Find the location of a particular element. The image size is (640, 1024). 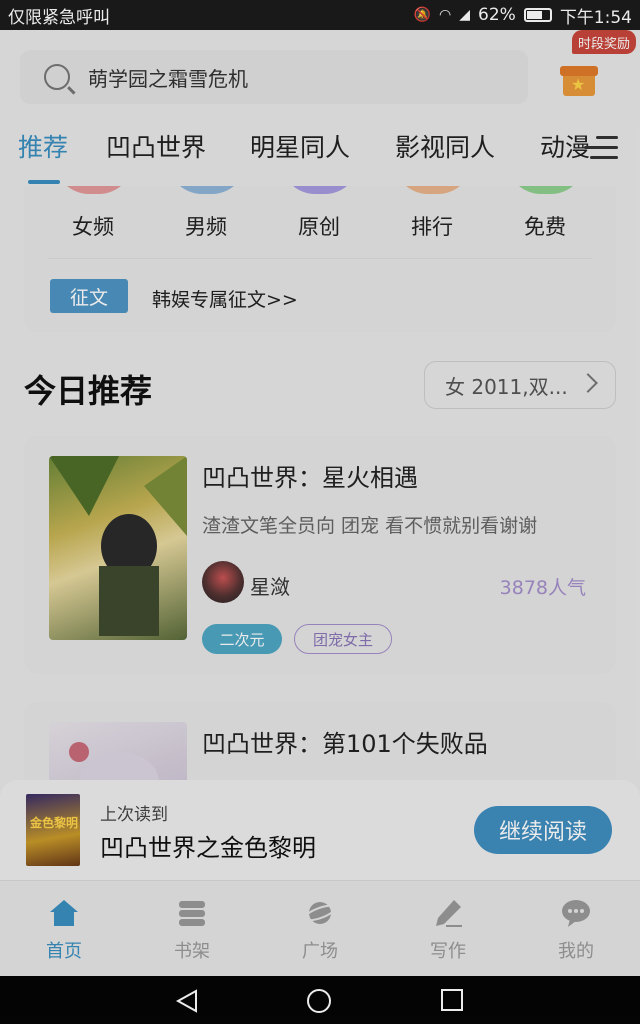

search-placeholder: 萌学园之霜雪危机 is located at coordinates (168, 78).